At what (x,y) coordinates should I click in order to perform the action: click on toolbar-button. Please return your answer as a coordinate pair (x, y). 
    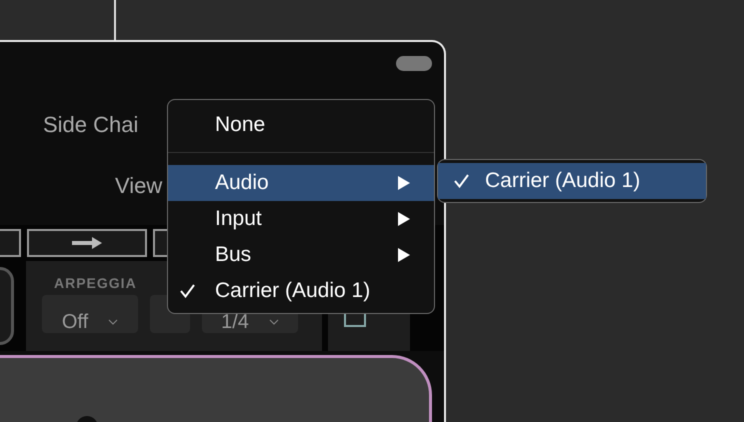
    Looking at the image, I should click on (10, 243).